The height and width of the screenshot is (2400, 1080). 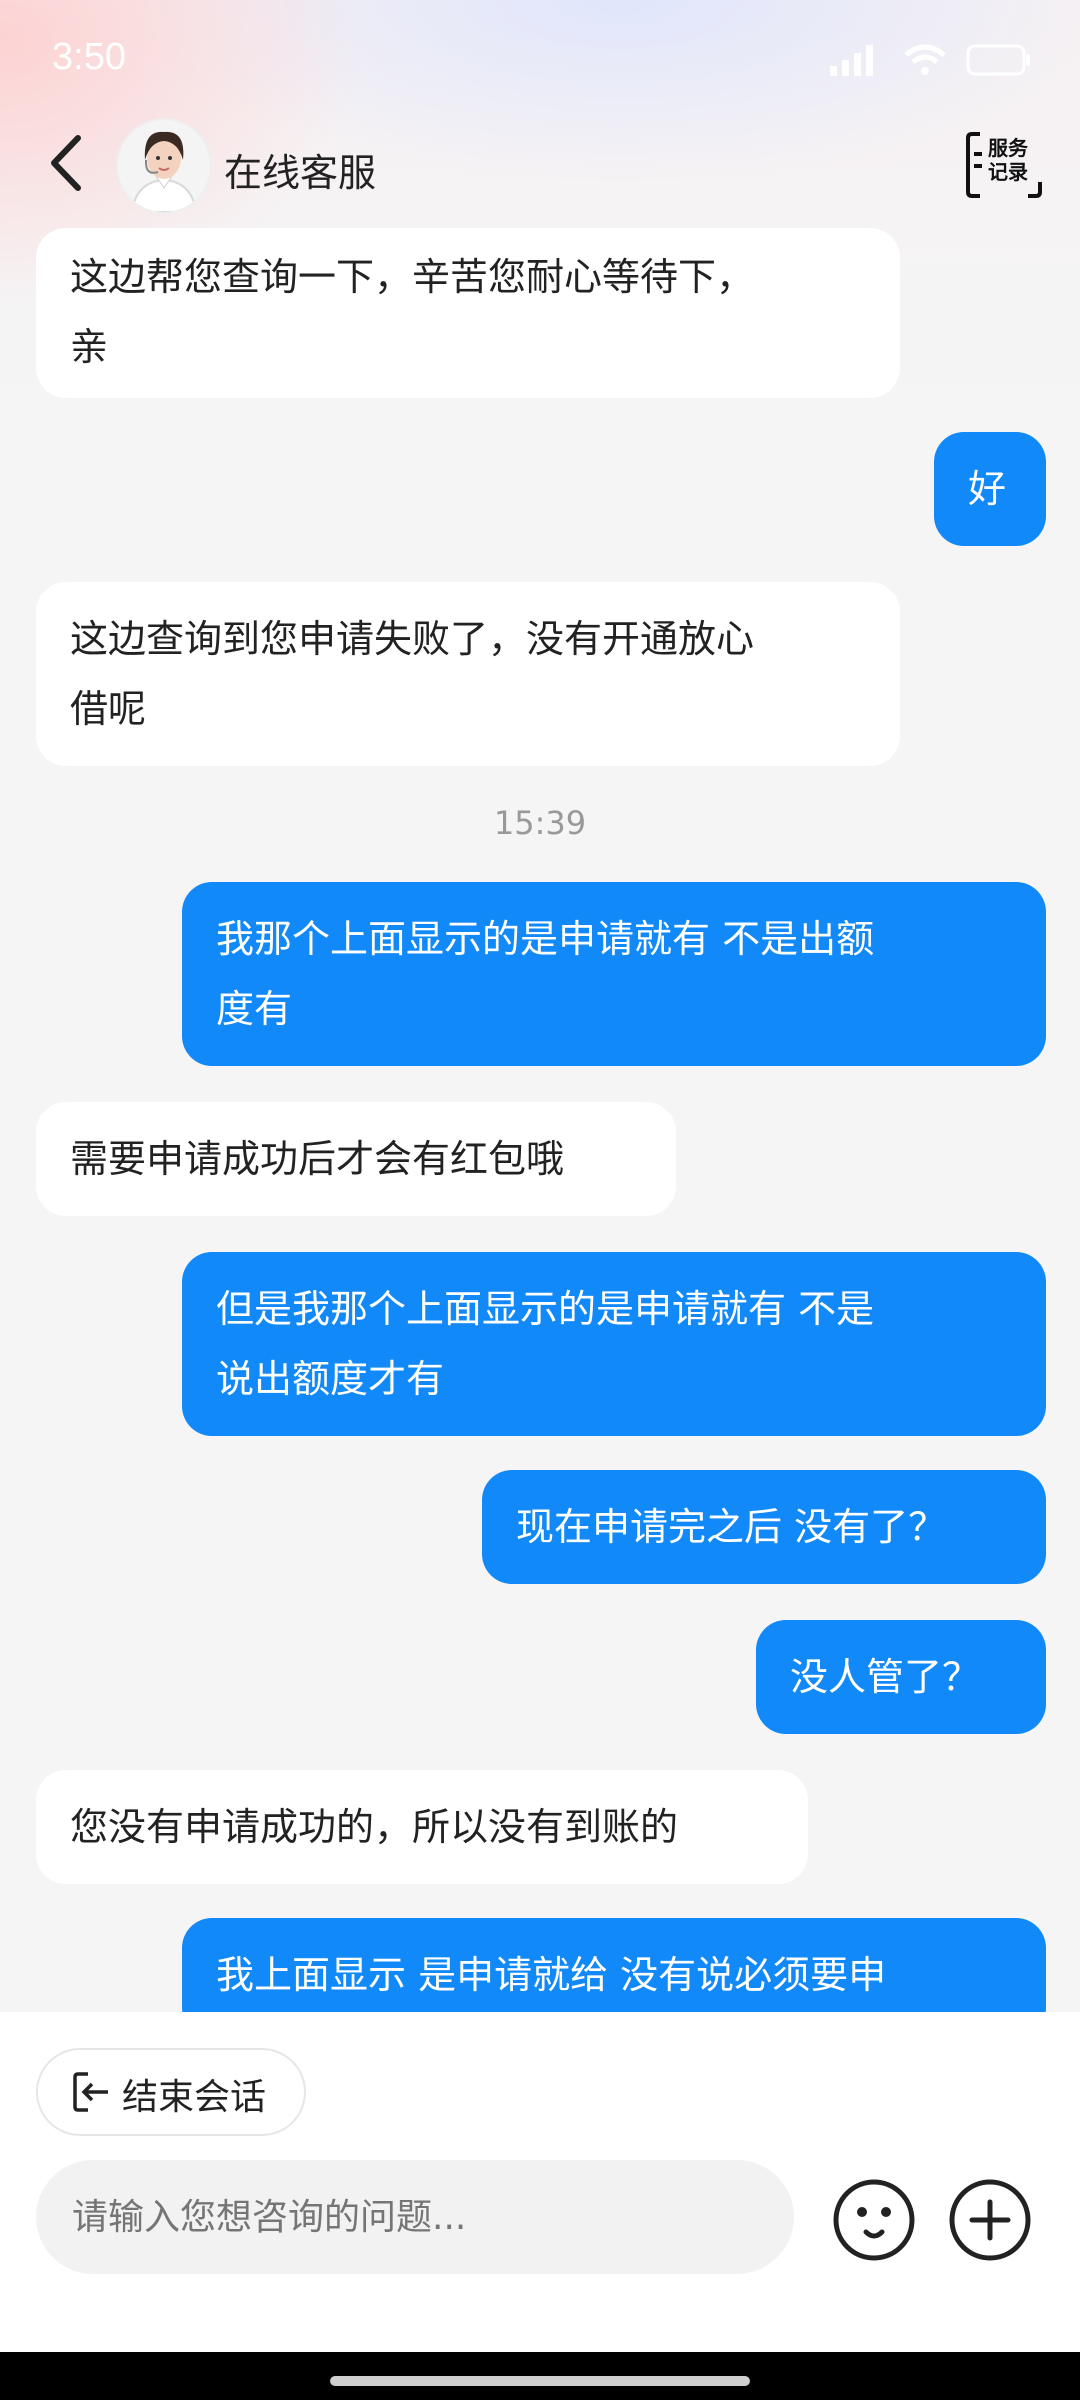 What do you see at coordinates (998, 60) in the screenshot?
I see `battery-icon` at bounding box center [998, 60].